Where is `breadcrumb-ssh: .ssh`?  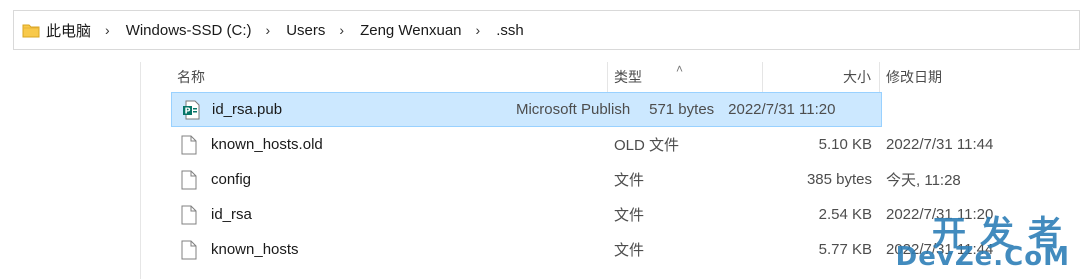 breadcrumb-ssh: .ssh is located at coordinates (510, 30).